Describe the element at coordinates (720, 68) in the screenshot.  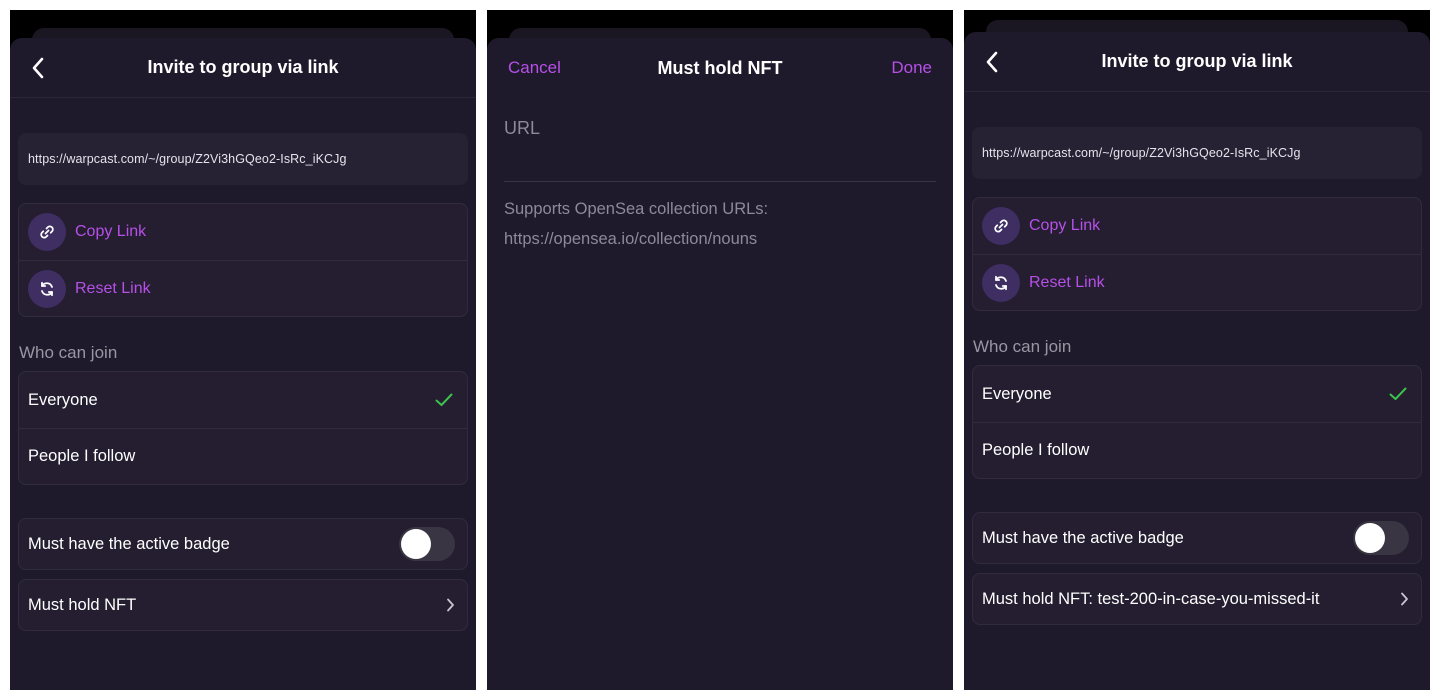
I see `page-title: Must hold NFT` at that location.